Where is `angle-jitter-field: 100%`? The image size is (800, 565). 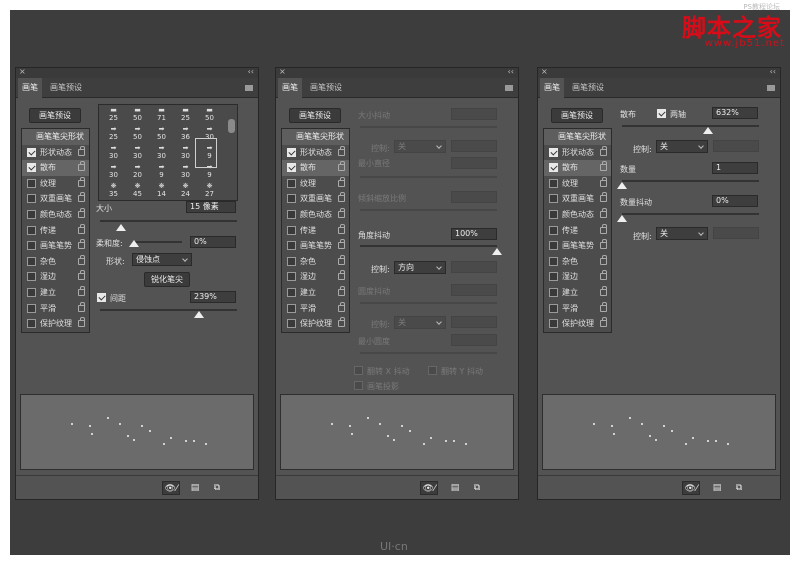
angle-jitter-field: 100% is located at coordinates (474, 234).